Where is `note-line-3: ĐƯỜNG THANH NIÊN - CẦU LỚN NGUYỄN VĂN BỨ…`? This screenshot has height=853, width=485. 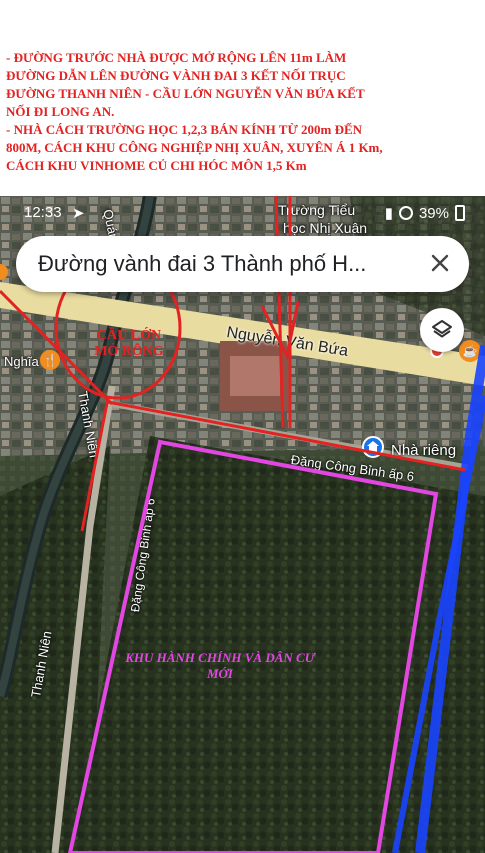
note-line-3: ĐƯỜNG THANH NIÊN - CẦU LỚN NGUYỄN VĂN BỨ… is located at coordinates (185, 93).